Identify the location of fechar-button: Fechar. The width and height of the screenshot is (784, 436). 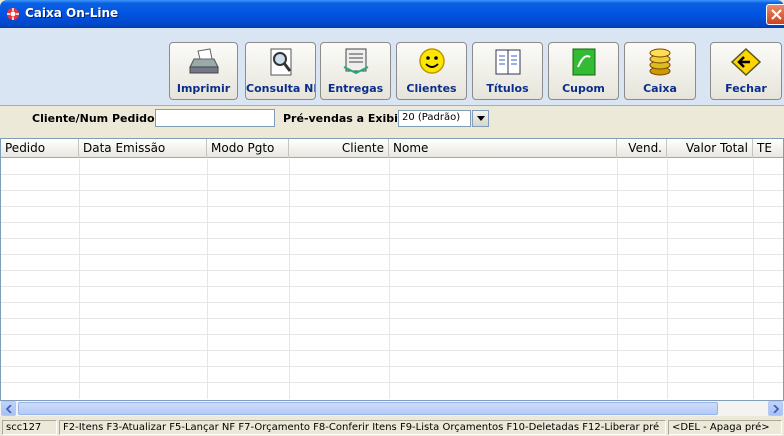
(746, 71).